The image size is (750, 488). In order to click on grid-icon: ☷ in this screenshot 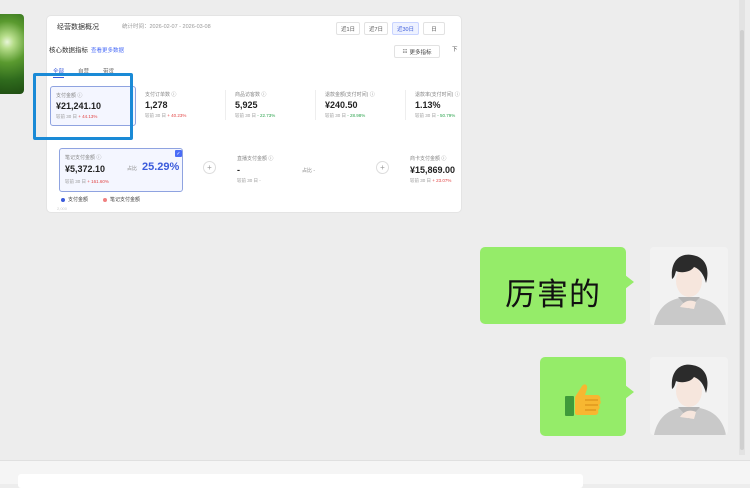, I will do `click(405, 51)`.